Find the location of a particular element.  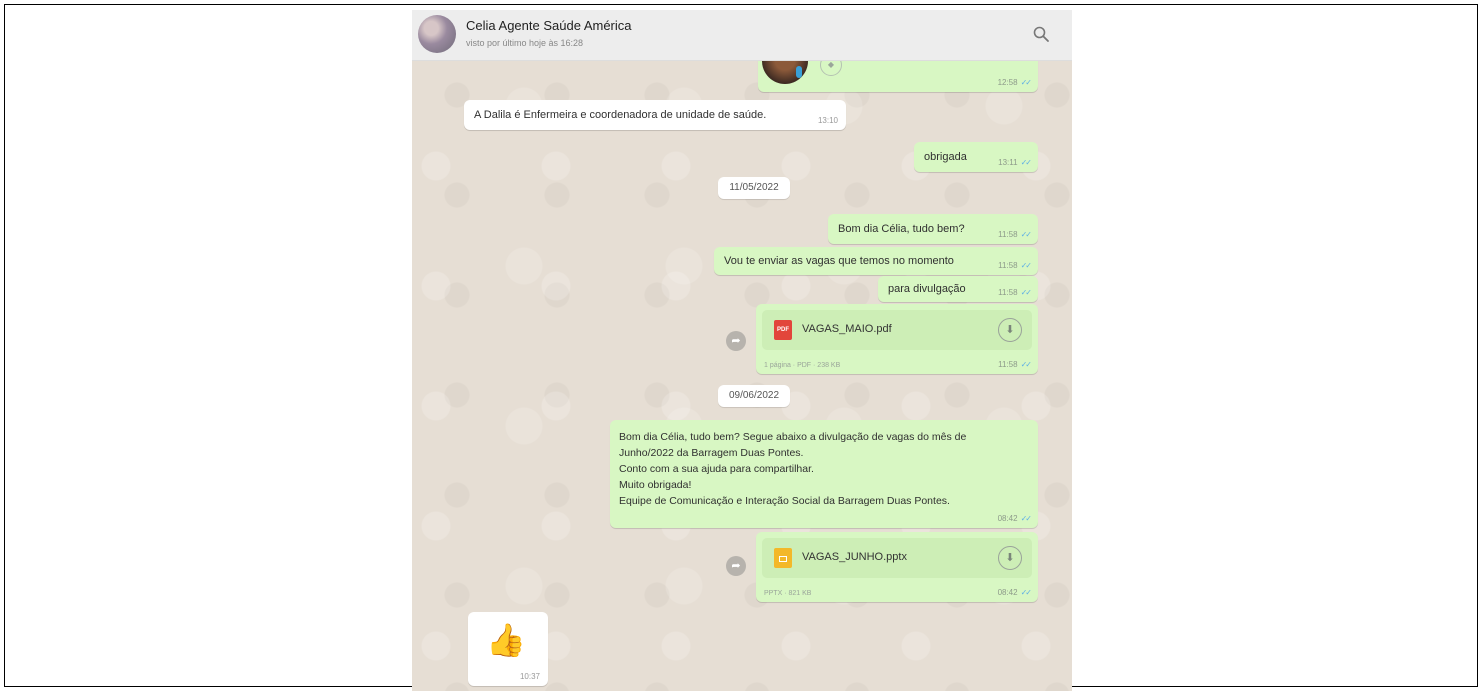

document-meta: PPTX · 821 KB is located at coordinates (788, 593).